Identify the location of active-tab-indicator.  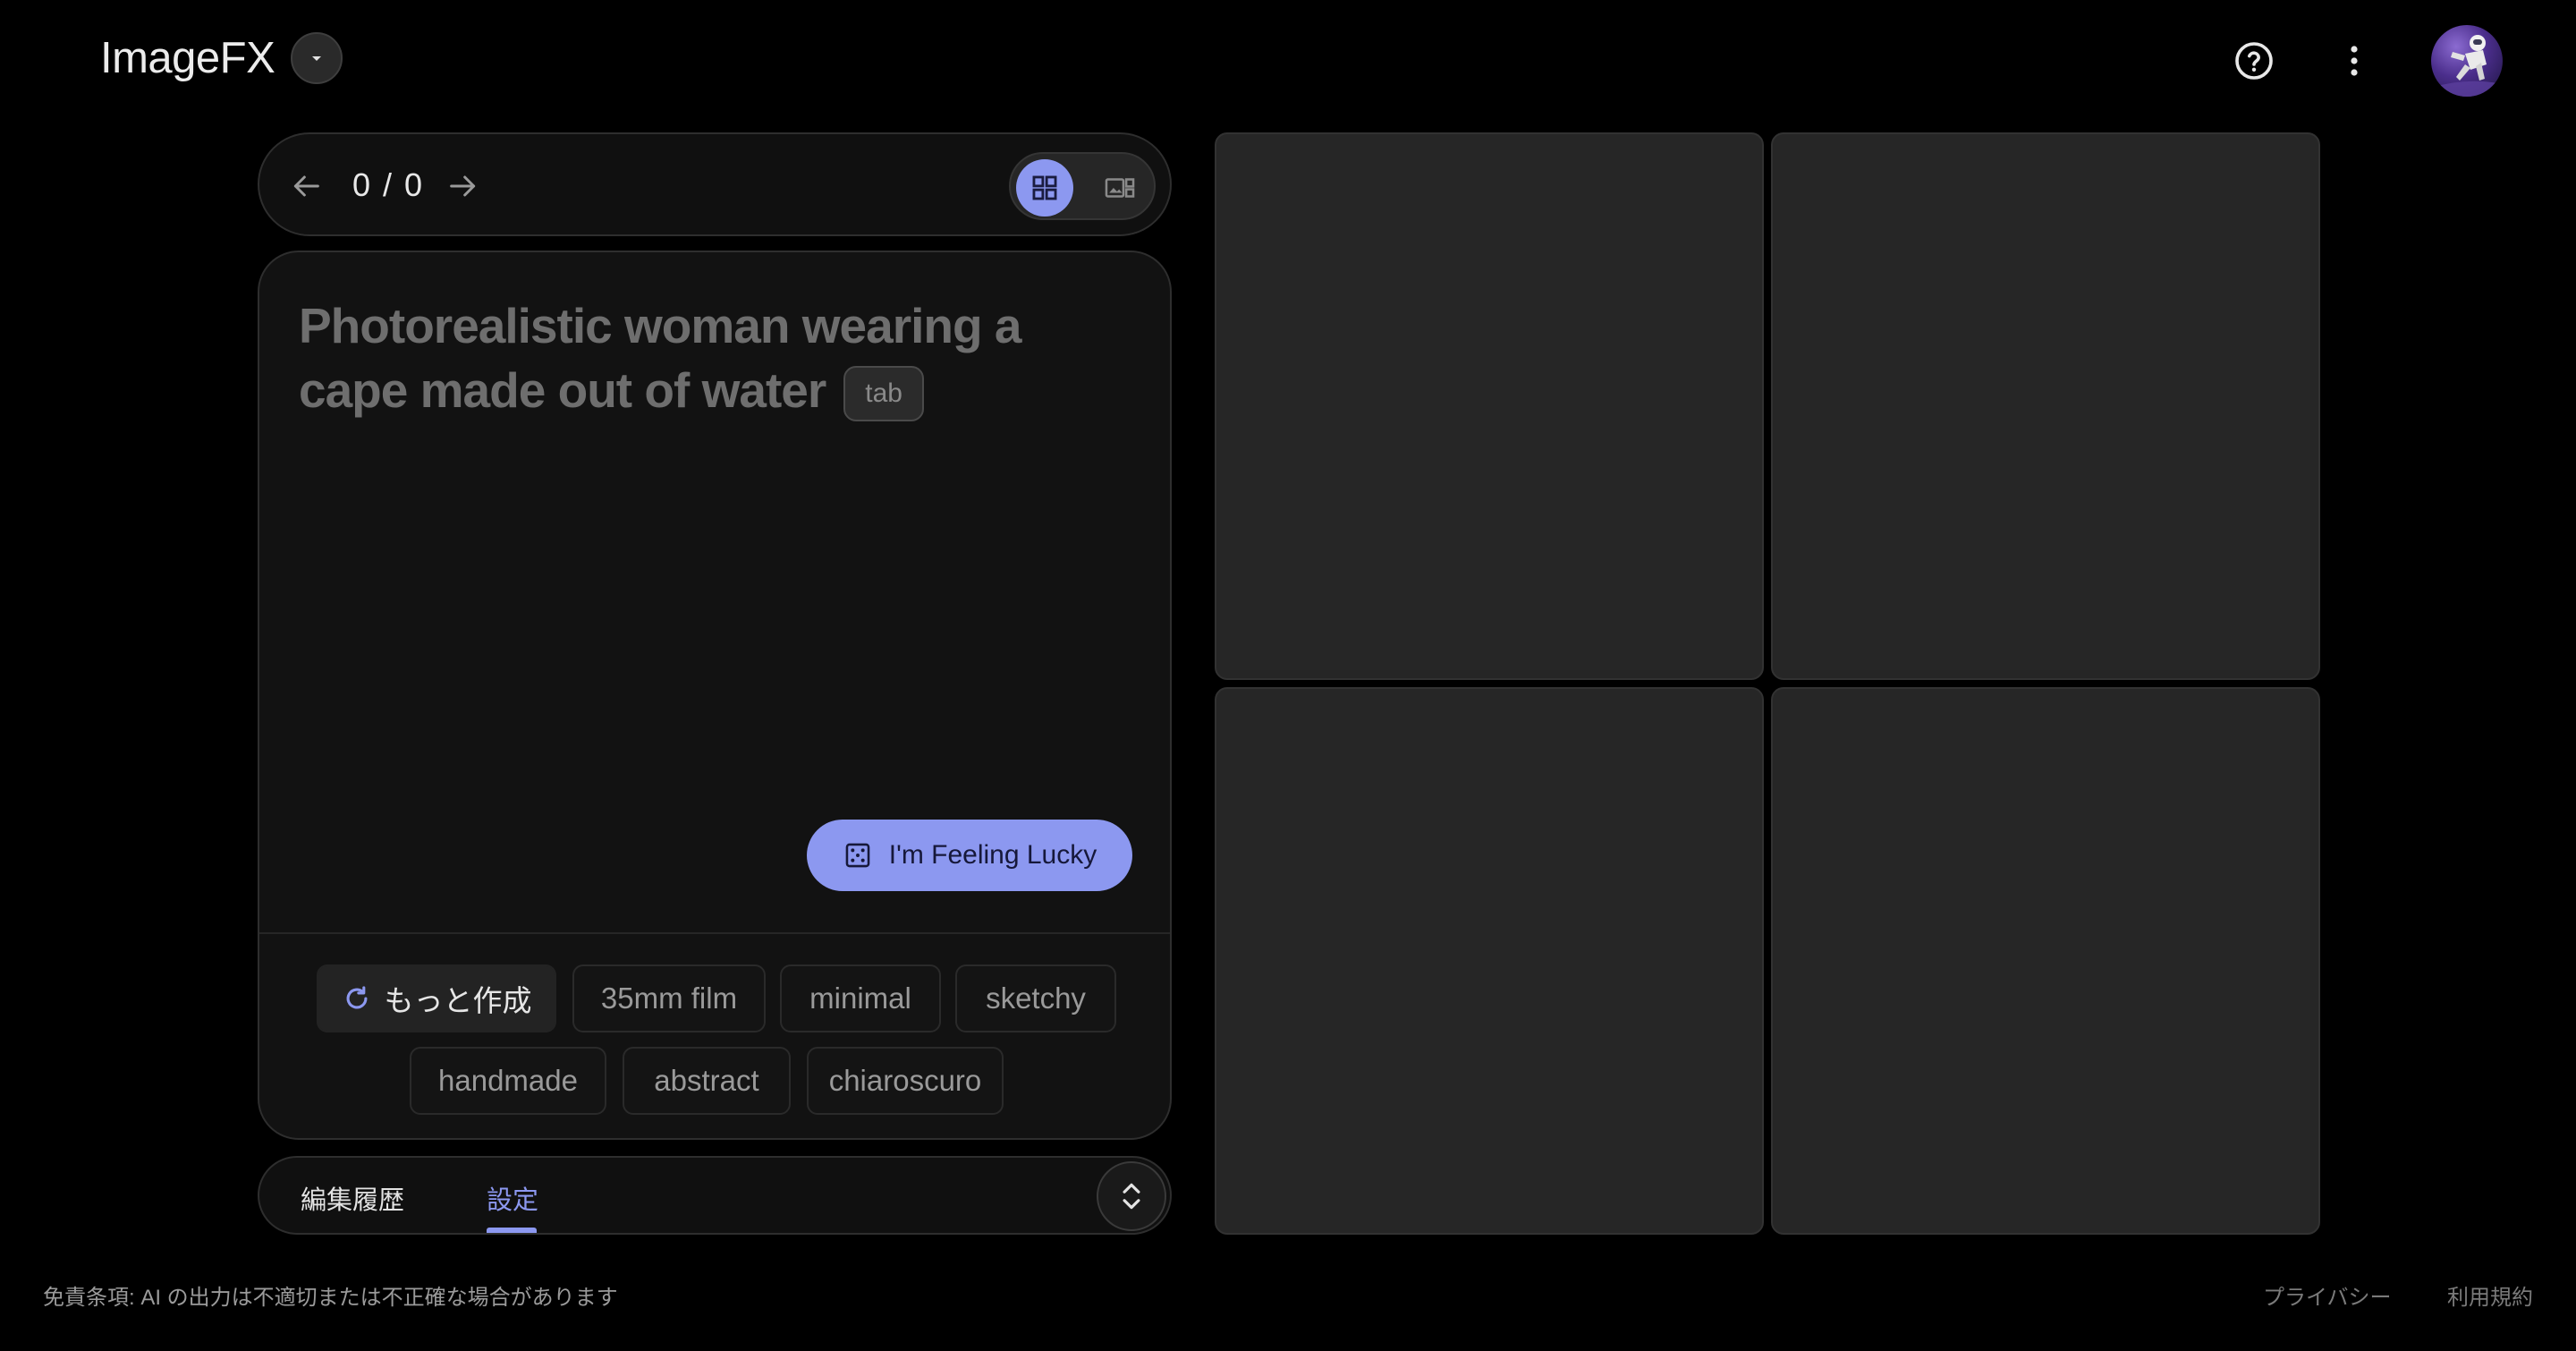
(512, 1230).